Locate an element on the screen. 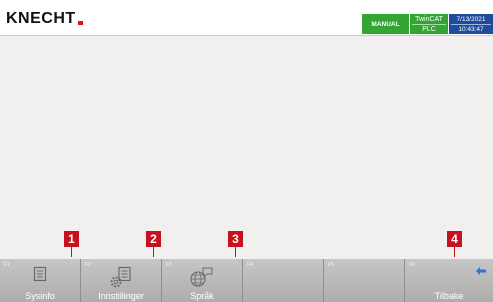 This screenshot has height=302, width=493. fkey-number: F2 is located at coordinates (88, 265).